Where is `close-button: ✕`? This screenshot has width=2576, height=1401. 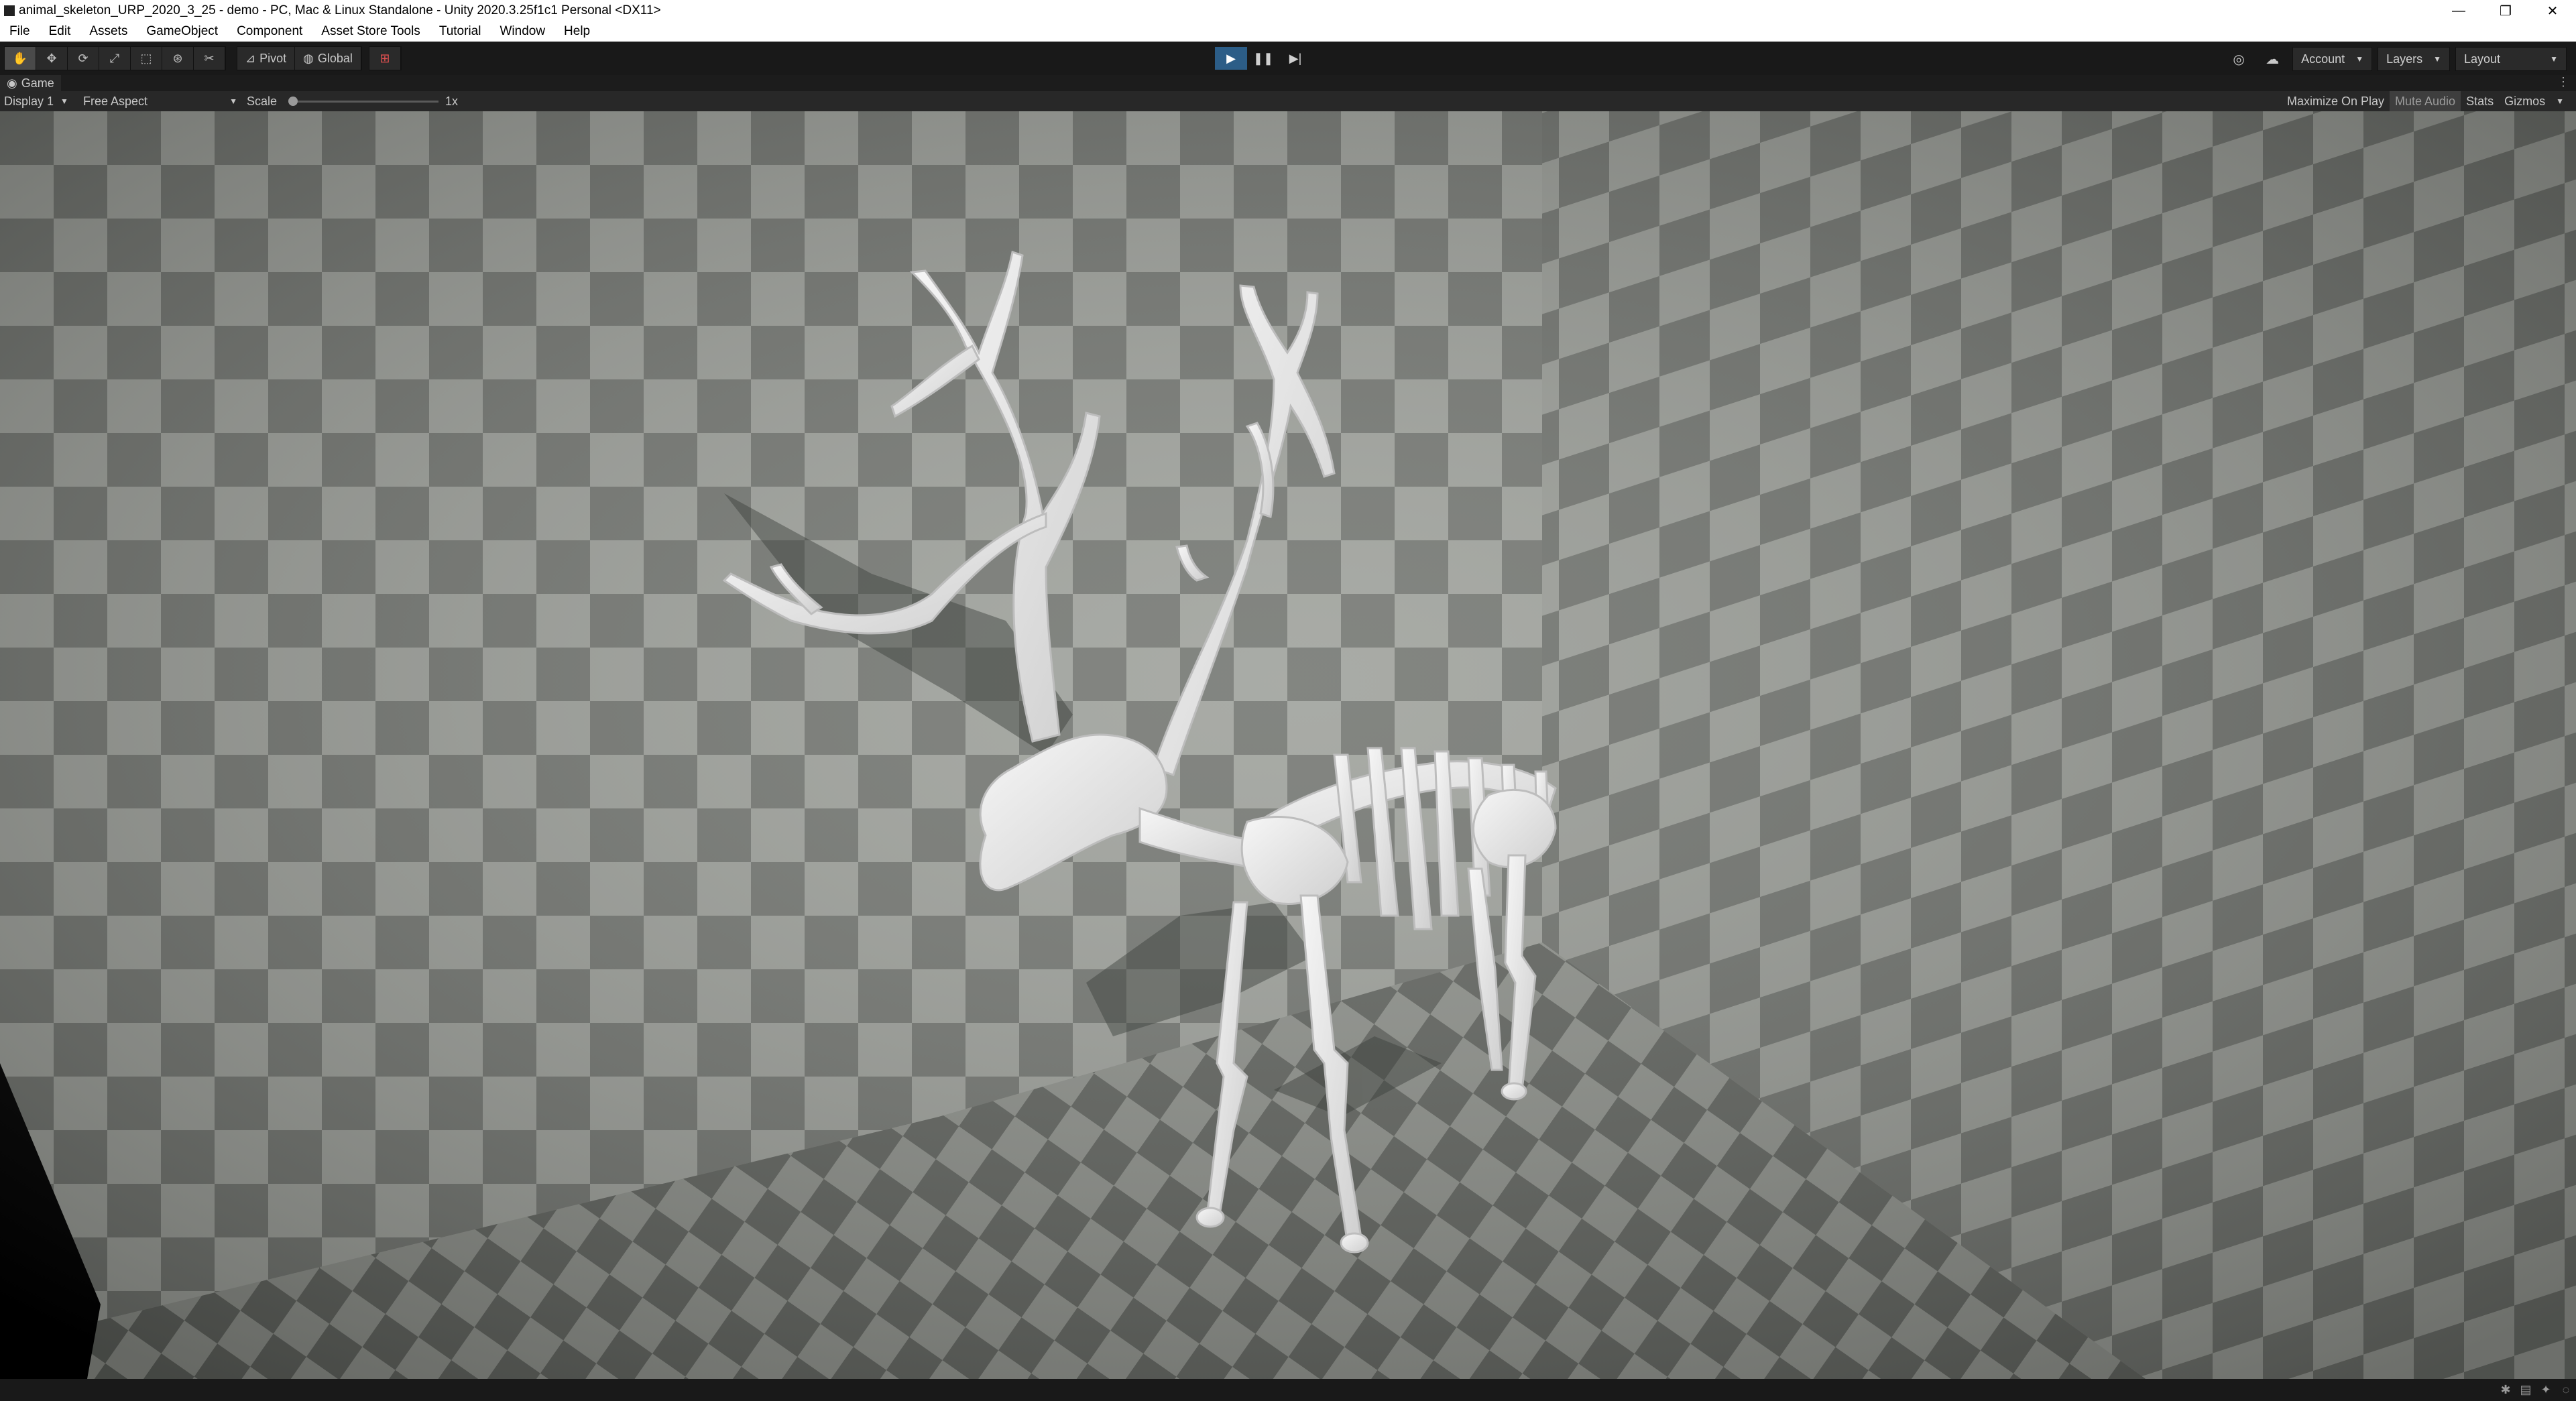
close-button: ✕ is located at coordinates (2552, 11).